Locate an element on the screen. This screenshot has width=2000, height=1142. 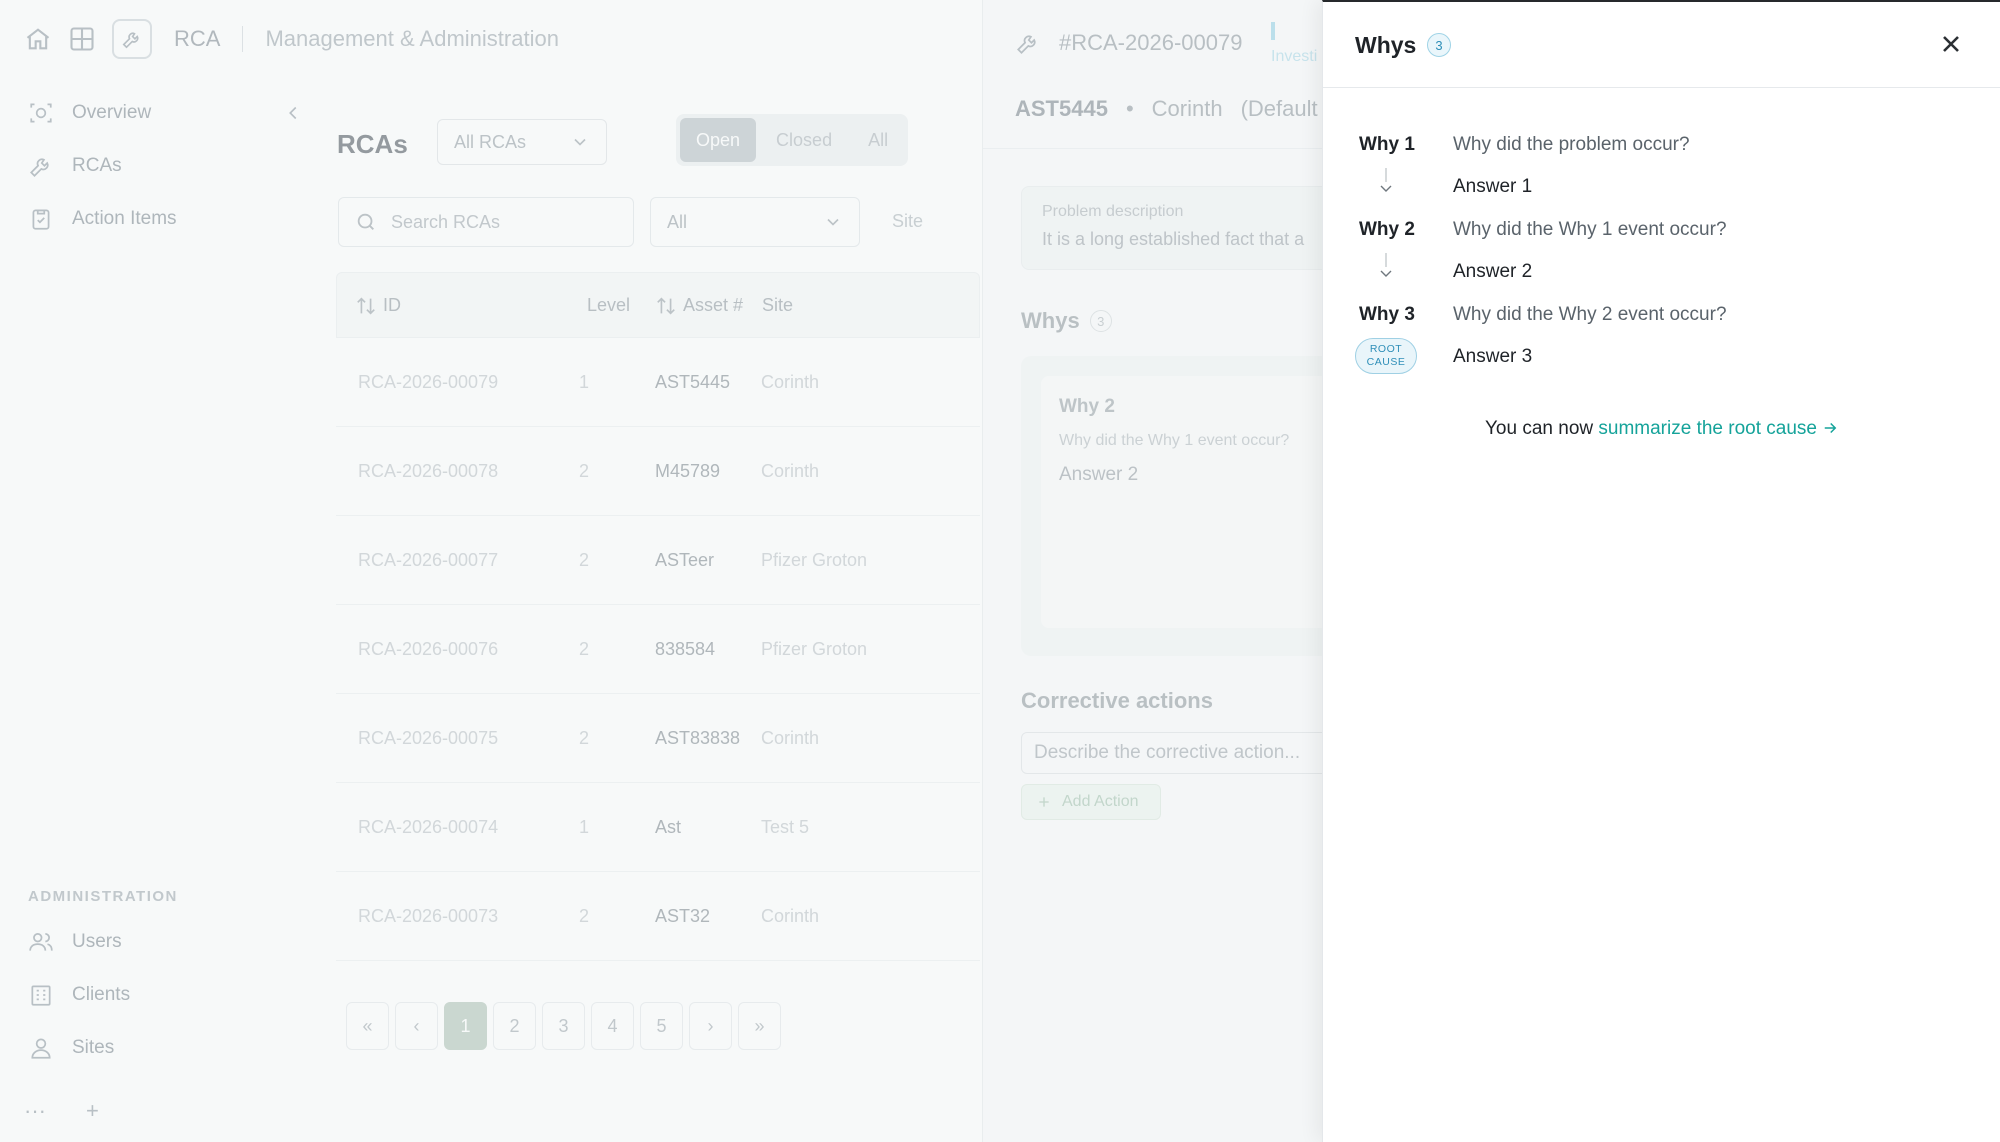
why-answer: Answer 2 is located at coordinates (1493, 271).